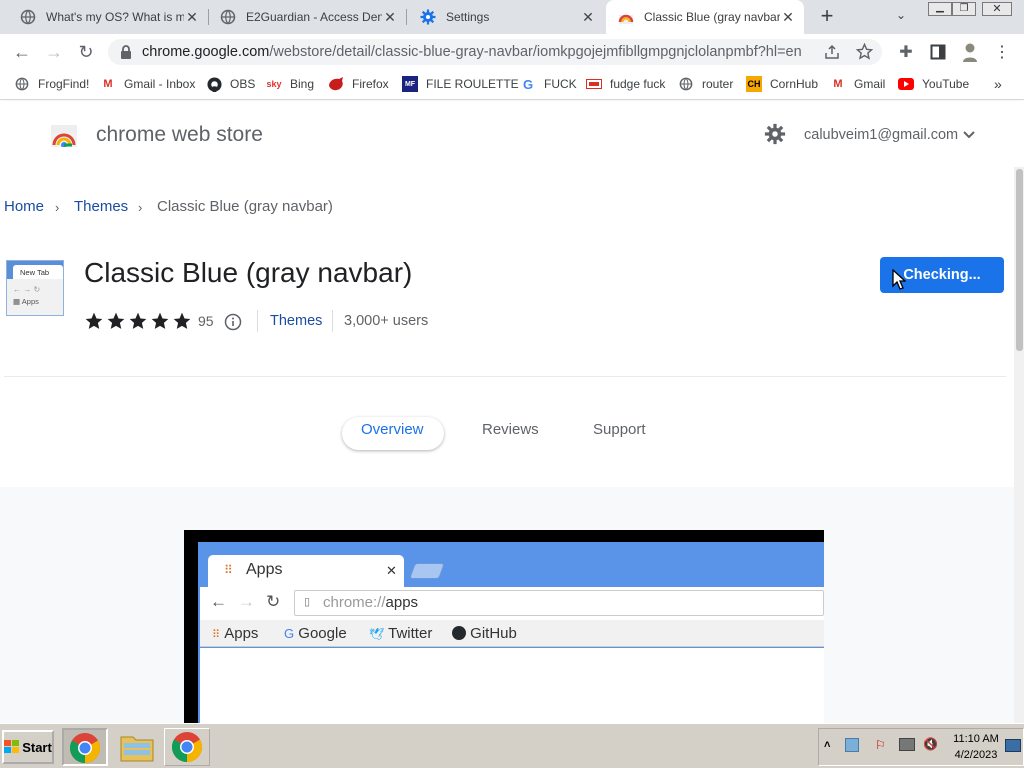  Describe the element at coordinates (976, 739) in the screenshot. I see `clock-time: 11:10 AM` at that location.